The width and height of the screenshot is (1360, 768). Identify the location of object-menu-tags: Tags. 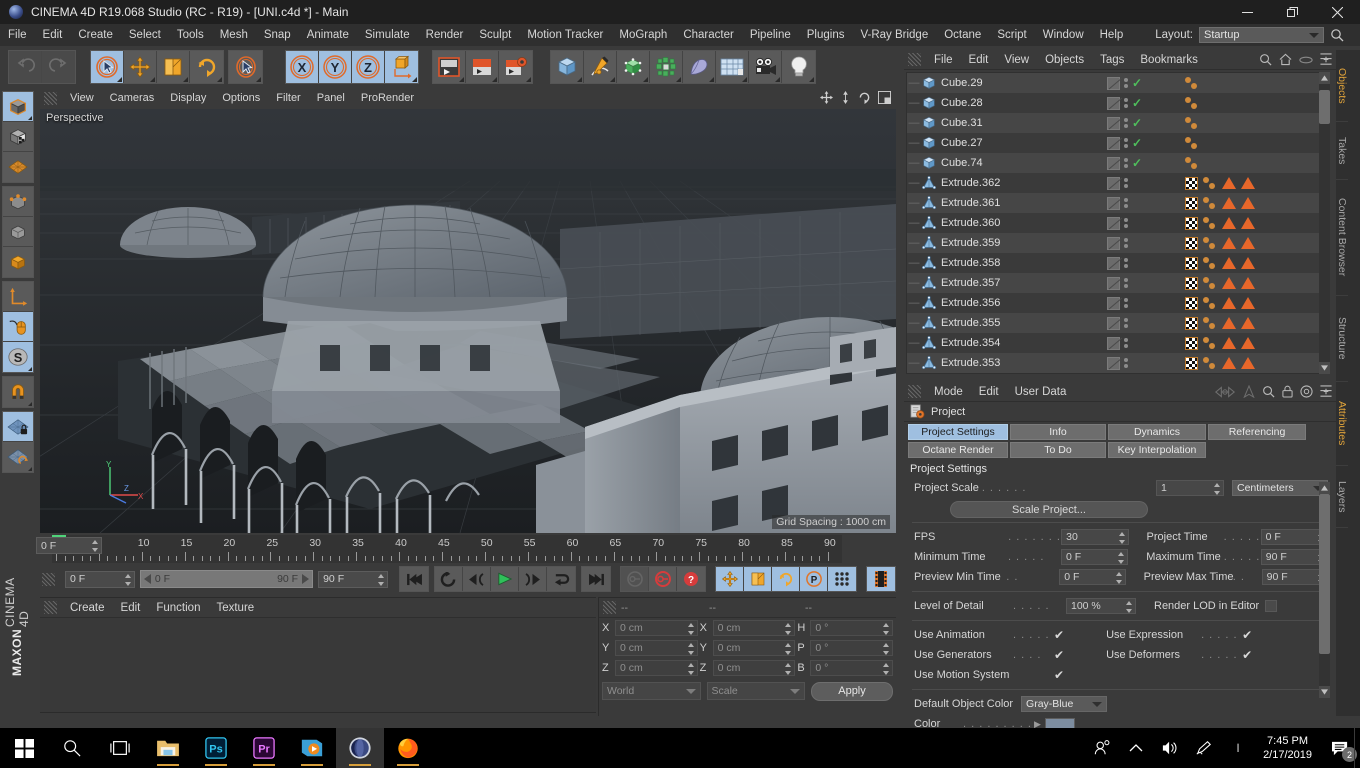
(1112, 60).